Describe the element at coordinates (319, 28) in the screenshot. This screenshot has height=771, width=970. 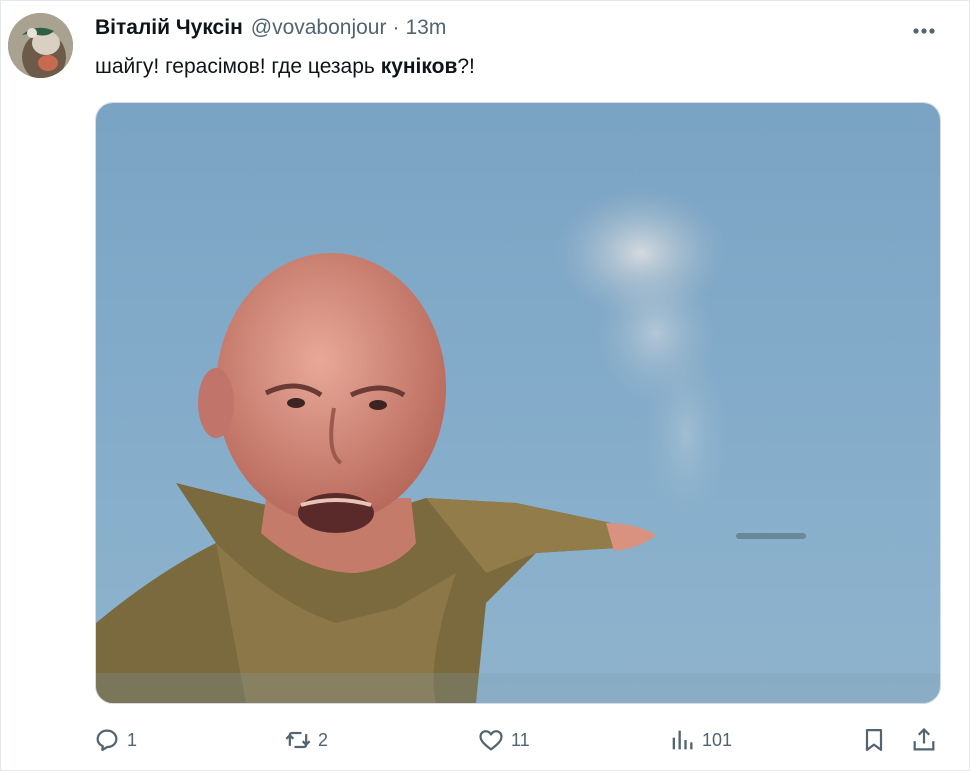
I see `author-handle: @vovabonjour` at that location.